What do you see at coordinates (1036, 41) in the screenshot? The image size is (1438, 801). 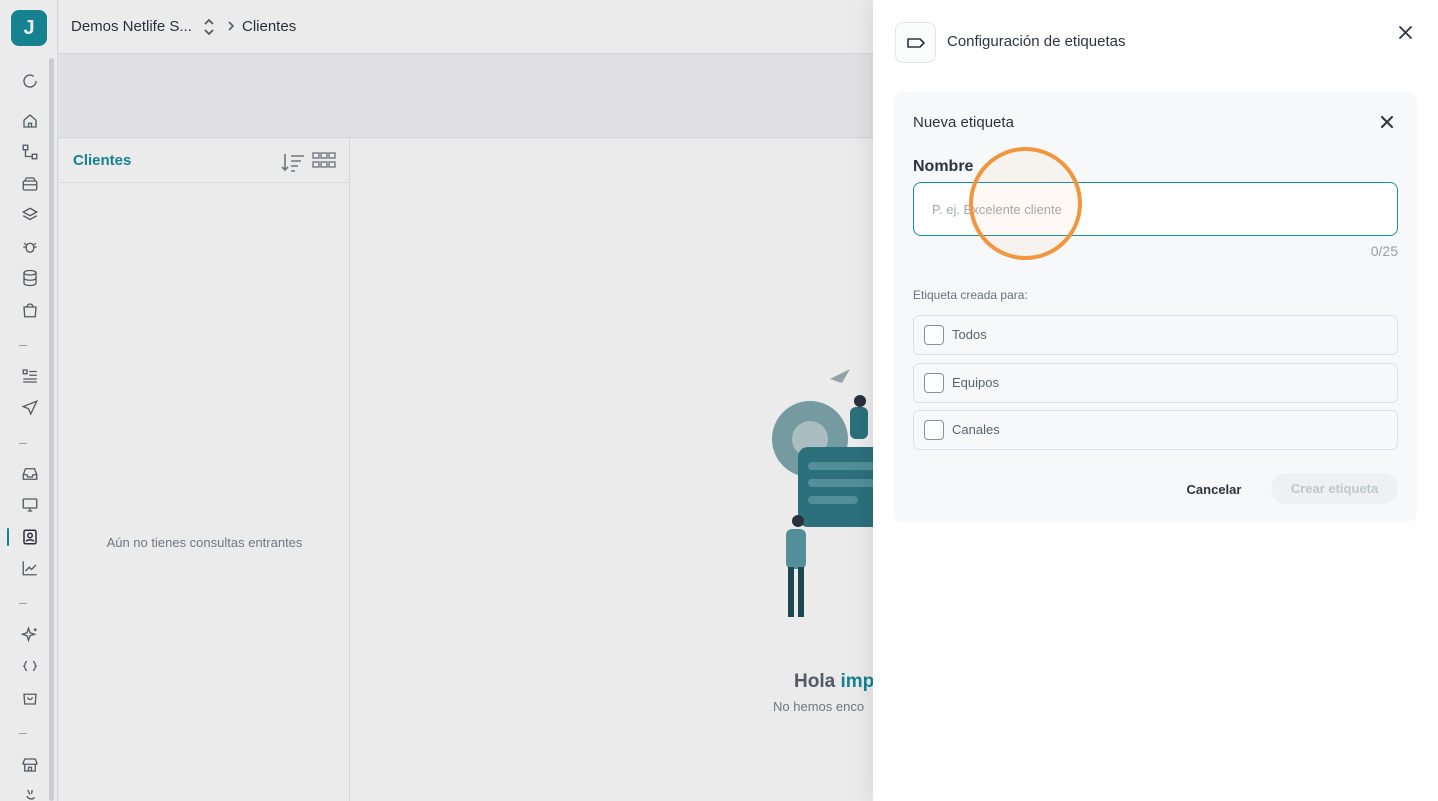 I see `drawer-title: Configuración de etiquetas` at bounding box center [1036, 41].